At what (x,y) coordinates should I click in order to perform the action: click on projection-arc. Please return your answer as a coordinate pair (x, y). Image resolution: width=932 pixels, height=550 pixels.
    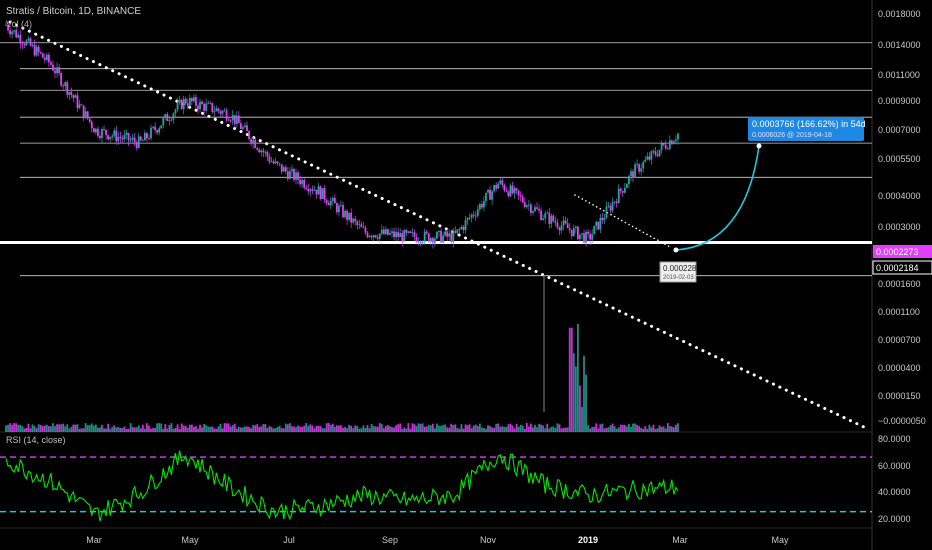
    Looking at the image, I should click on (717, 198).